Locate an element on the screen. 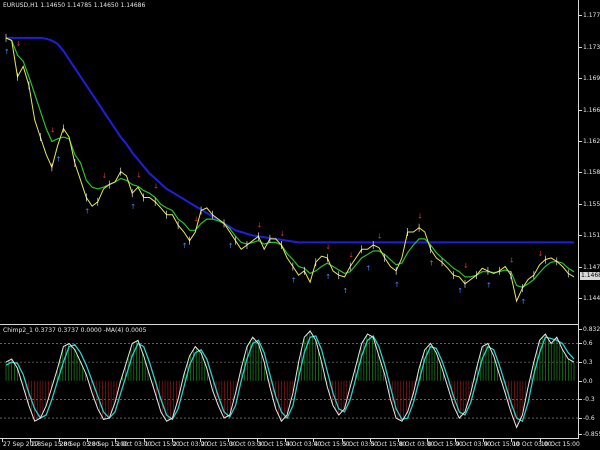 Image resolution: width=600 pixels, height=450 pixels. oscillator-axis-label: 0.3 is located at coordinates (588, 363).